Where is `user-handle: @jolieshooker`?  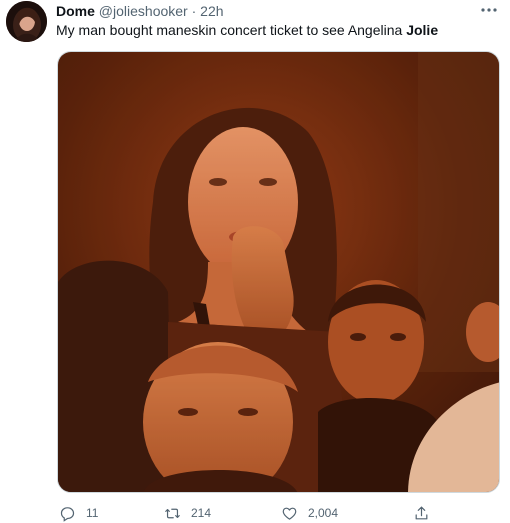 user-handle: @jolieshooker is located at coordinates (143, 11).